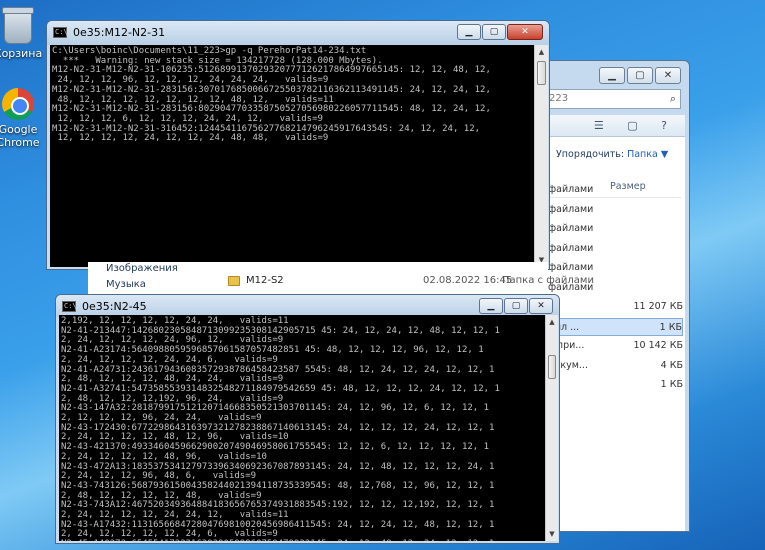 The height and width of the screenshot is (550, 765). Describe the element at coordinates (265, 280) in the screenshot. I see `file-name: M12-S2` at that location.